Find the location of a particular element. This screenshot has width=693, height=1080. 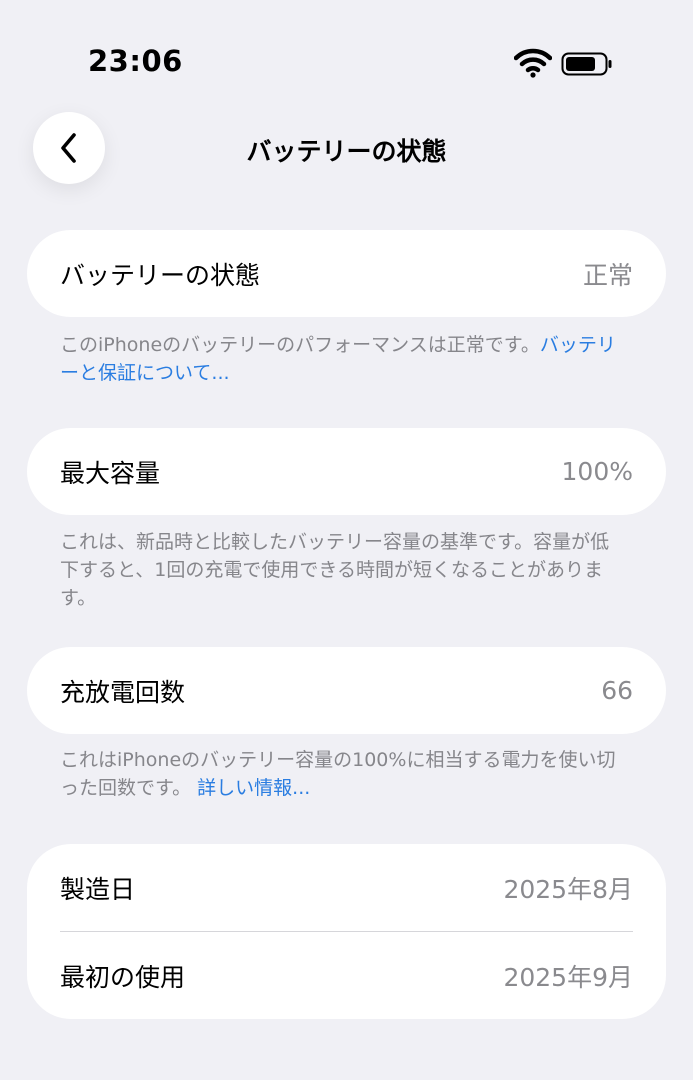

cycle-count-card: 充放電回数 66 is located at coordinates (346, 690).